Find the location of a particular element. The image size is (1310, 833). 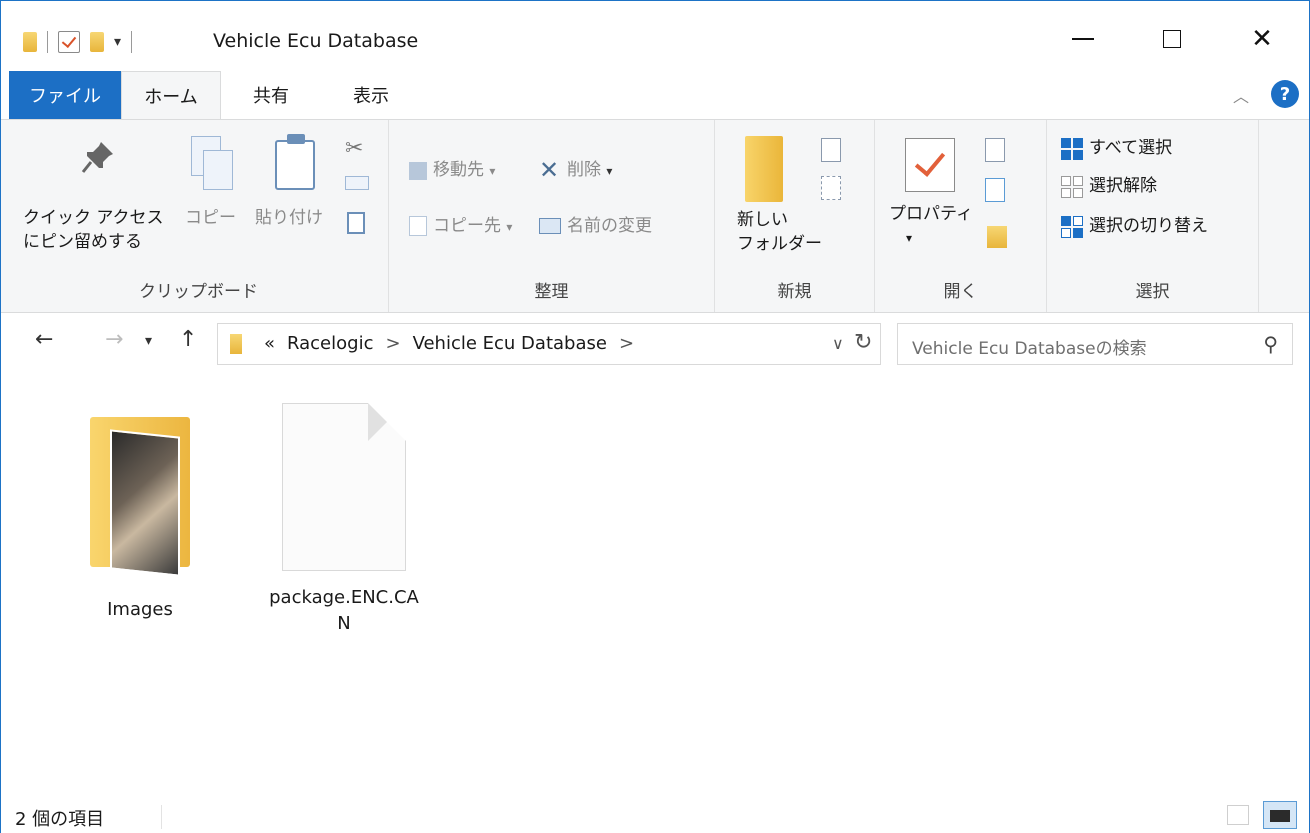

delete-icon: ✕ is located at coordinates (549, 170).